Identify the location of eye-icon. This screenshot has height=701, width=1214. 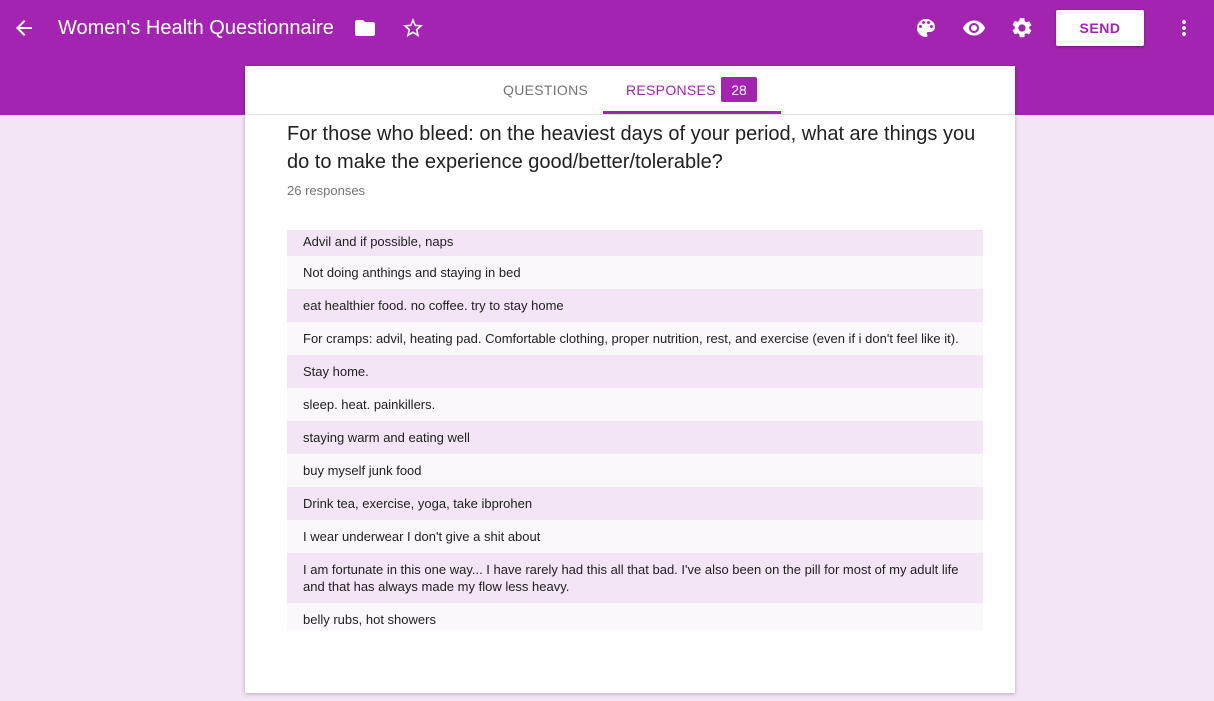
(974, 28).